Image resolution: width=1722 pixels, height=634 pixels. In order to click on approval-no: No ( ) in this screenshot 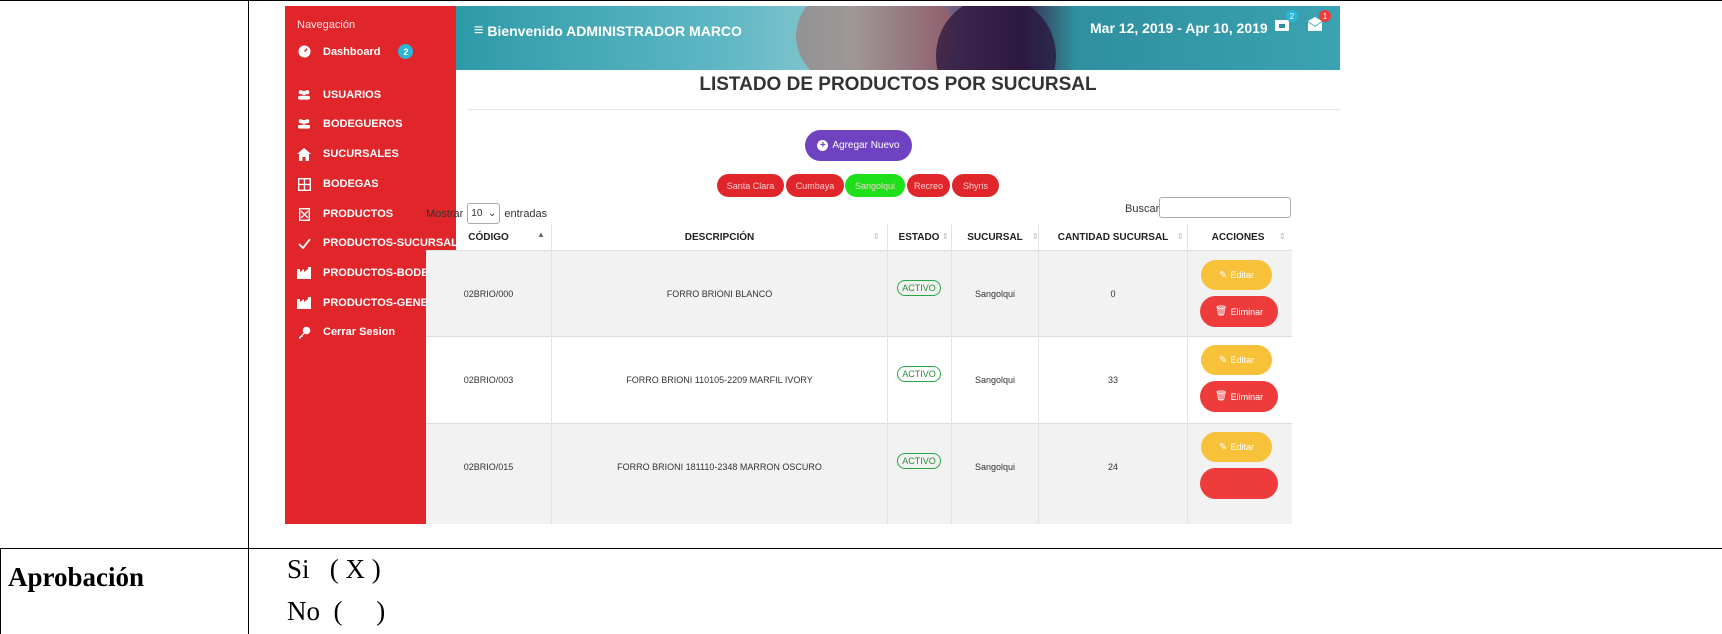, I will do `click(336, 611)`.